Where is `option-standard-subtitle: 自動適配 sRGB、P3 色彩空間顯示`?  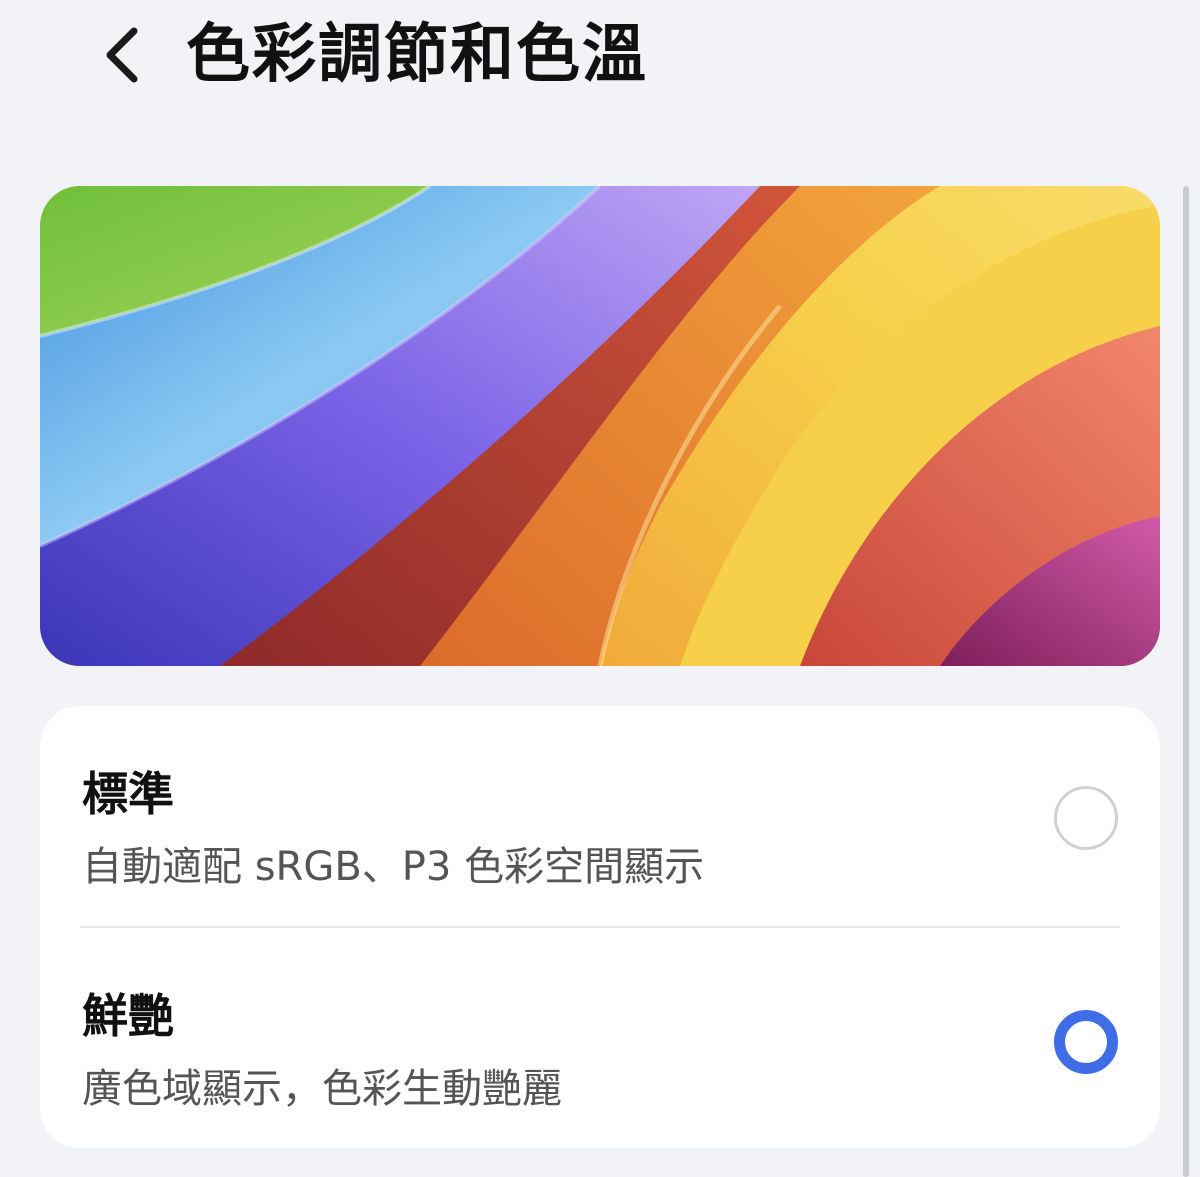 option-standard-subtitle: 自動適配 sRGB、P3 色彩空間顯示 is located at coordinates (393, 867).